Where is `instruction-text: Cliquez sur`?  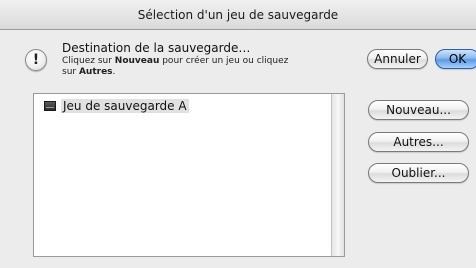
instruction-text: Cliquez sur is located at coordinates (88, 61).